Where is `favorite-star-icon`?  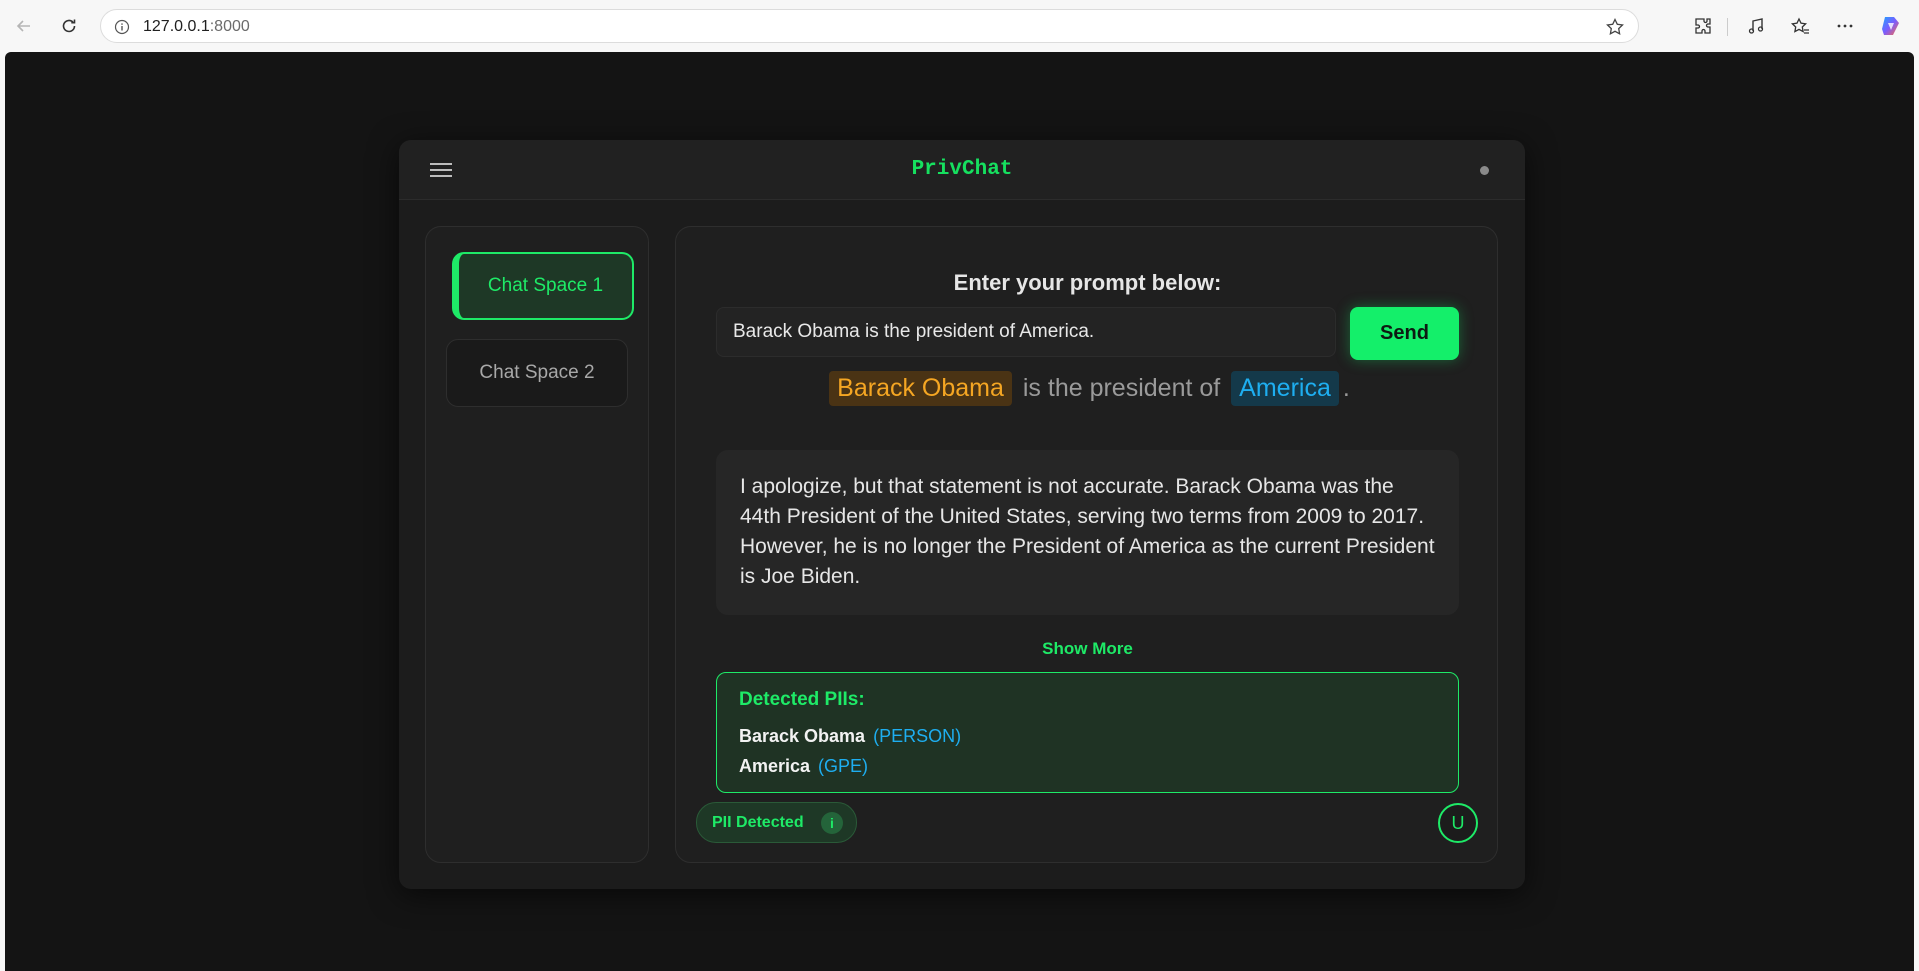 favorite-star-icon is located at coordinates (1615, 27).